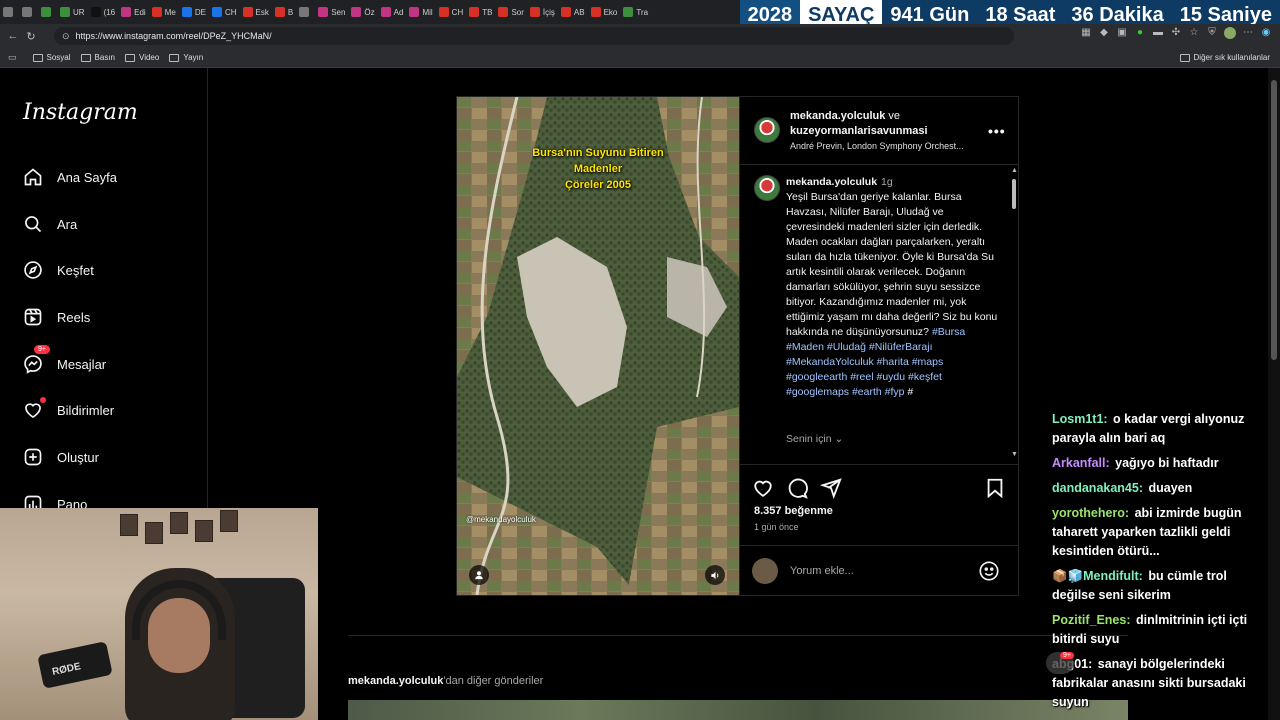 The width and height of the screenshot is (1280, 720). What do you see at coordinates (33, 224) in the screenshot?
I see `search-icon` at bounding box center [33, 224].